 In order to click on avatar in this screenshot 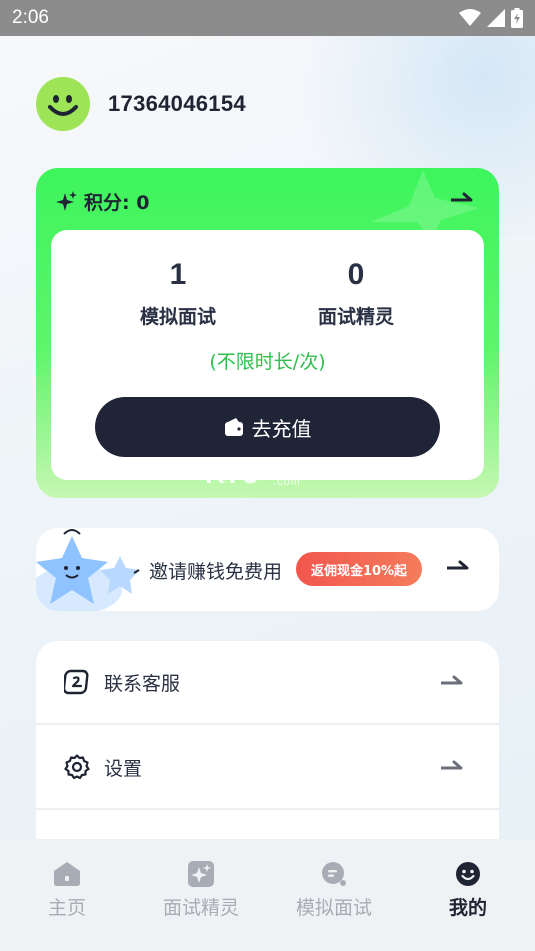, I will do `click(63, 104)`.